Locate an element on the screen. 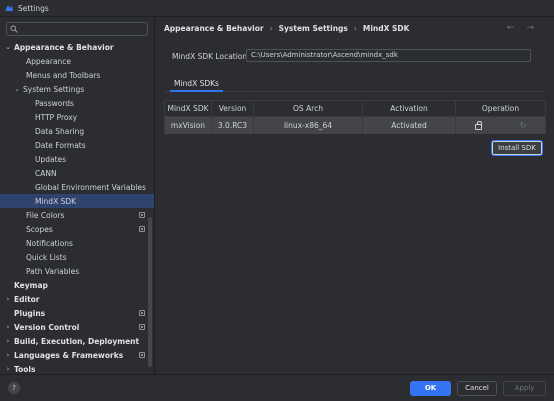 The width and height of the screenshot is (554, 401). sidebar-item-label: HTTP Proxy is located at coordinates (56, 117).